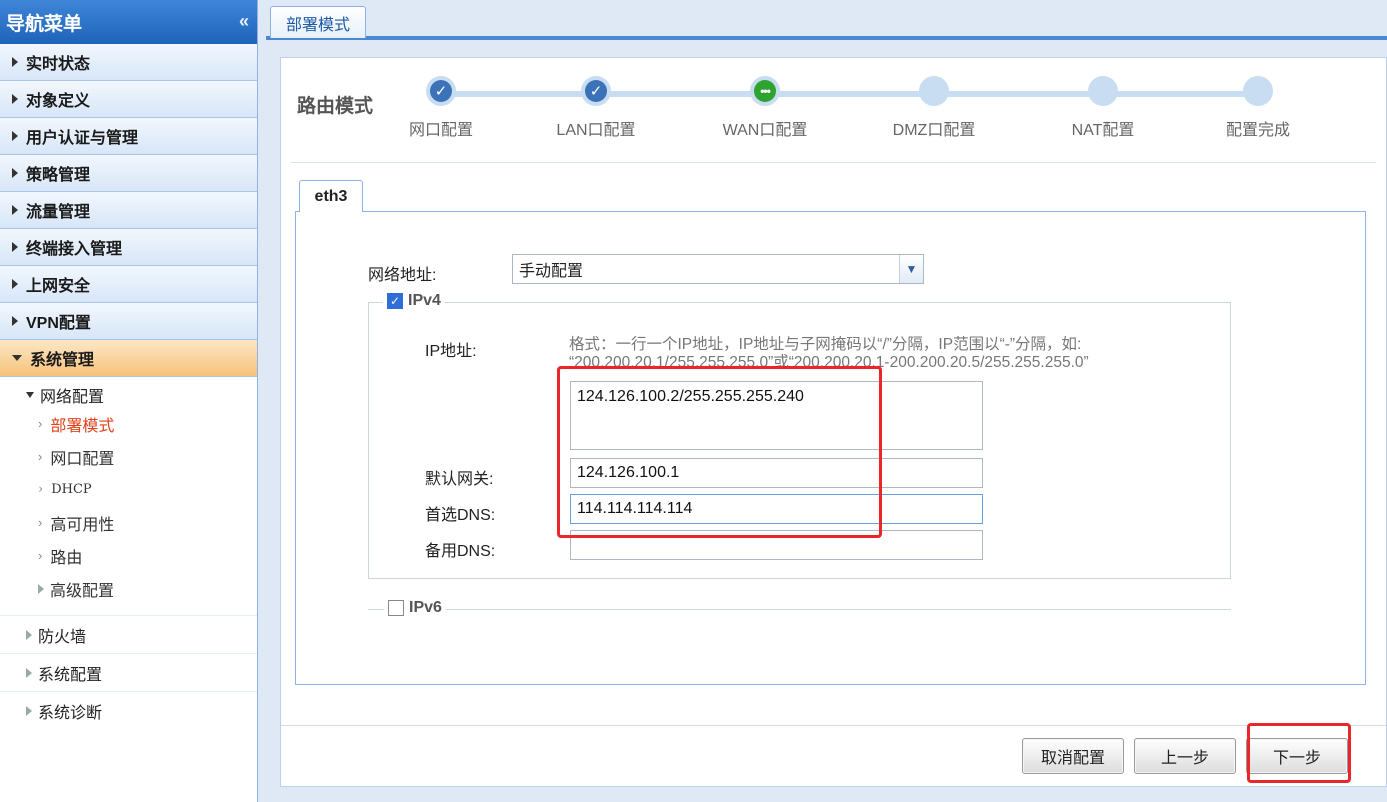 This screenshot has width=1387, height=802. What do you see at coordinates (128, 99) in the screenshot?
I see `menu-item-object-definition: 对象定义` at bounding box center [128, 99].